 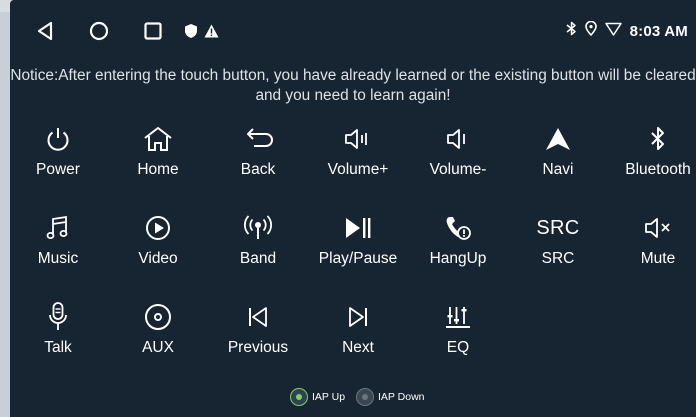 What do you see at coordinates (365, 397) in the screenshot?
I see `iap-down-radio-icon` at bounding box center [365, 397].